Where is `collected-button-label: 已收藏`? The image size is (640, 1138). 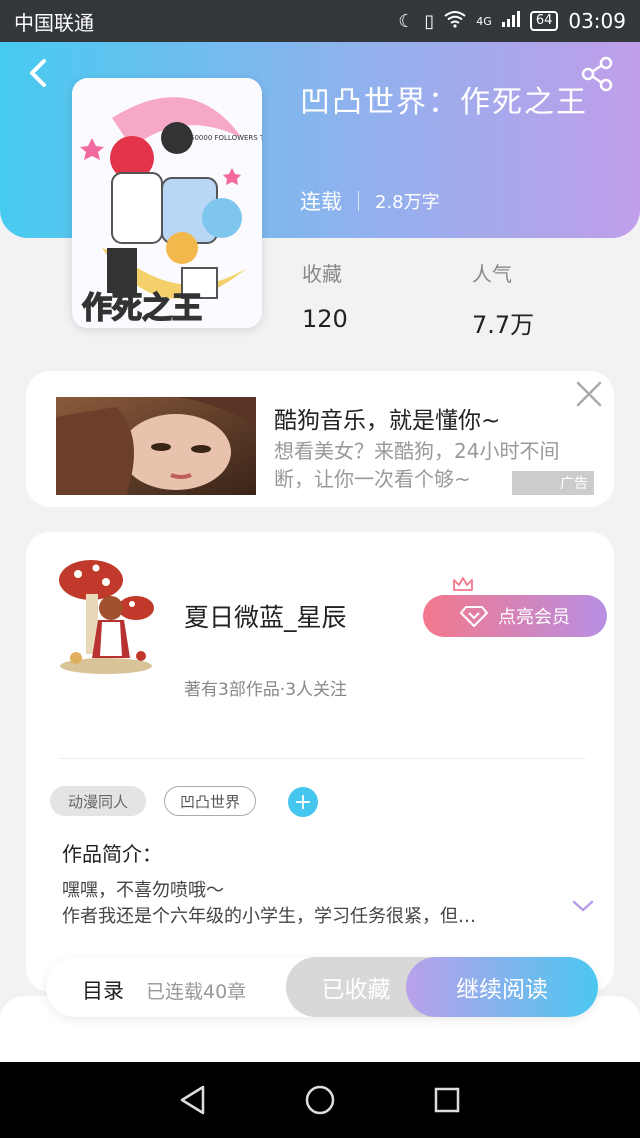 collected-button-label: 已收藏 is located at coordinates (356, 990).